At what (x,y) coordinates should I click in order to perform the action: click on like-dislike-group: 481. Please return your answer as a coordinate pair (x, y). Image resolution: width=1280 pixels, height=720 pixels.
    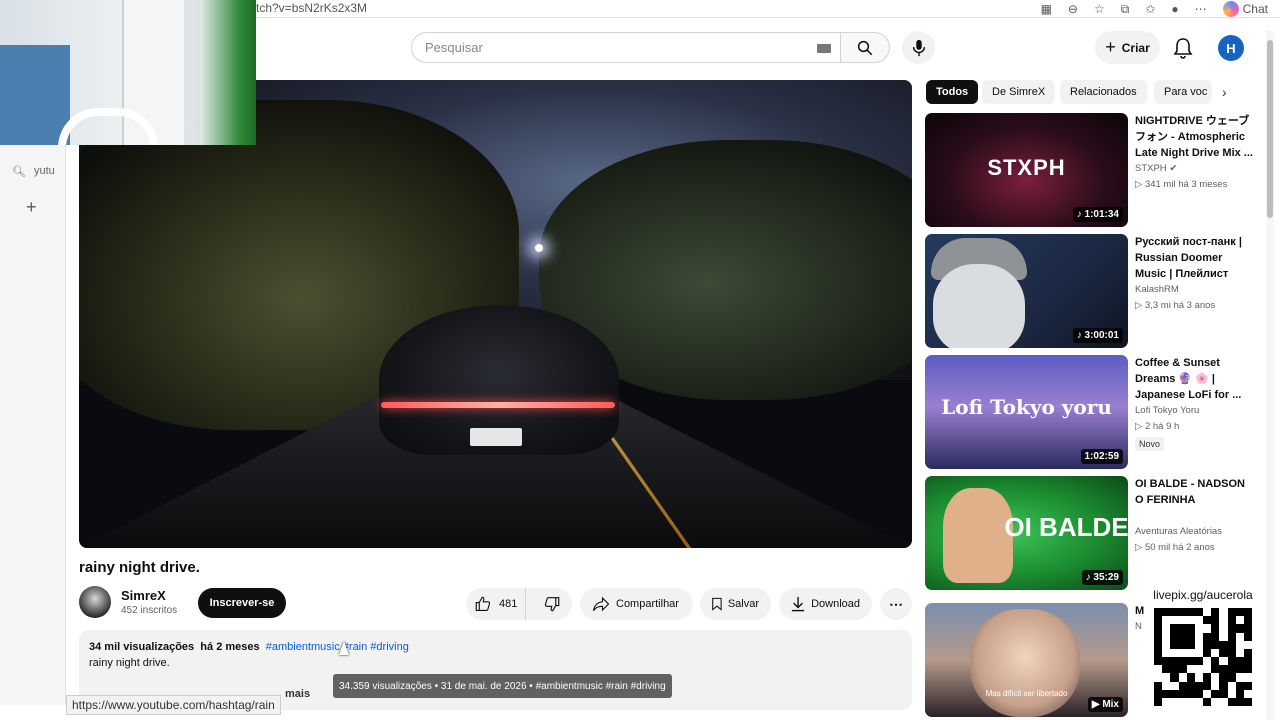
    Looking at the image, I should click on (519, 604).